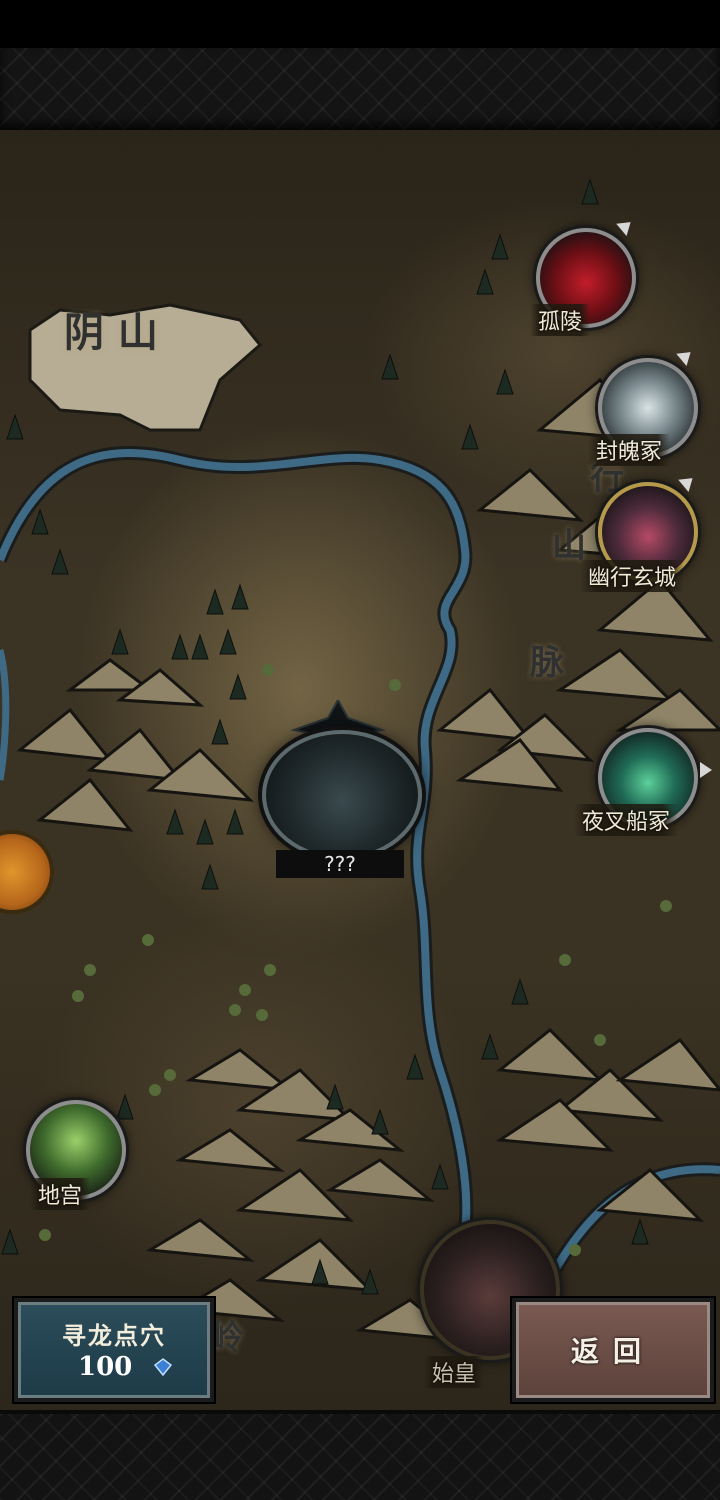  I want to click on current-location-label: ???, so click(340, 864).